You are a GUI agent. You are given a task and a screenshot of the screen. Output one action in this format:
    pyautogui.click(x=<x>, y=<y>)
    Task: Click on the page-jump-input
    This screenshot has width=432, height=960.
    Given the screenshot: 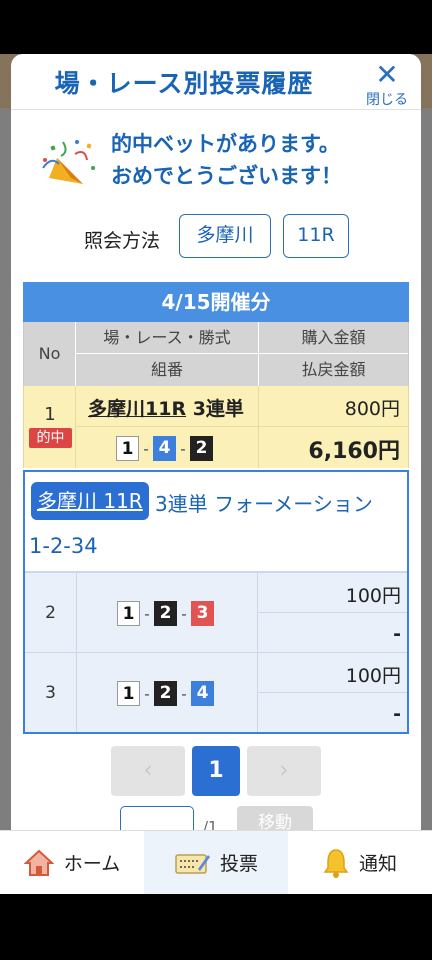 What is the action you would take?
    pyautogui.click(x=157, y=818)
    